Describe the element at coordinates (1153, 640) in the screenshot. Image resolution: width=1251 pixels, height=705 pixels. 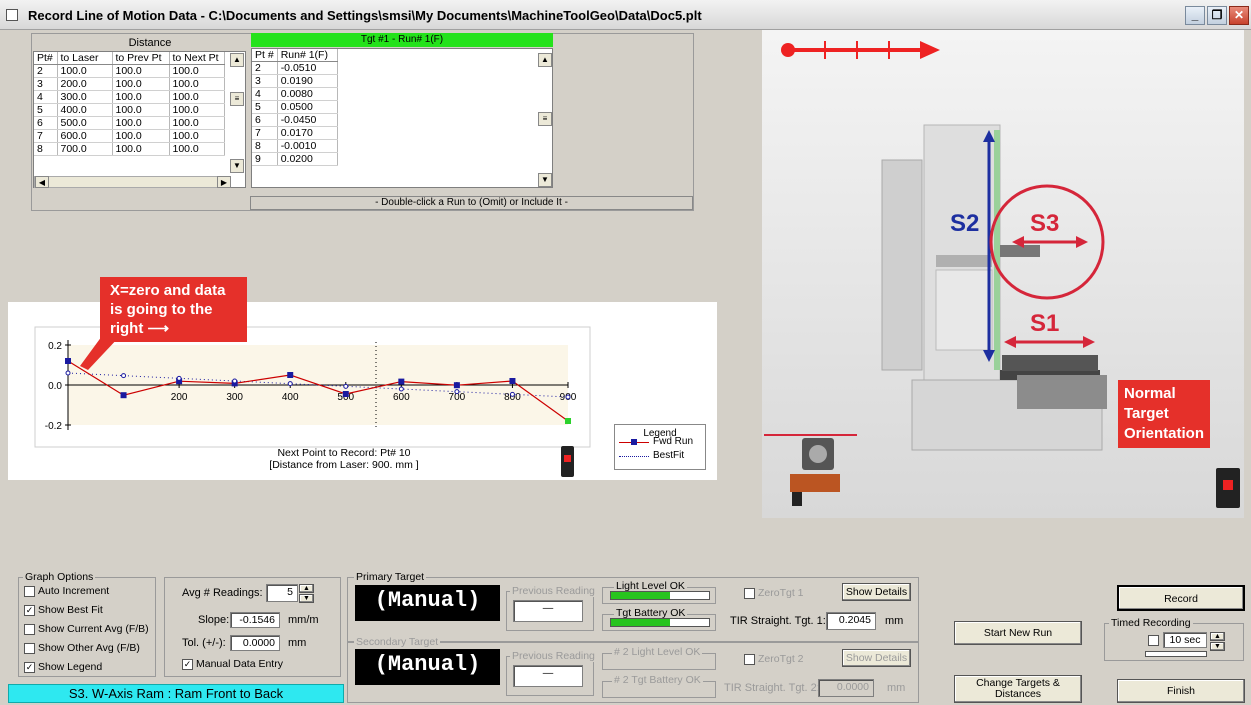
I see `timed-recording-checkbox` at that location.